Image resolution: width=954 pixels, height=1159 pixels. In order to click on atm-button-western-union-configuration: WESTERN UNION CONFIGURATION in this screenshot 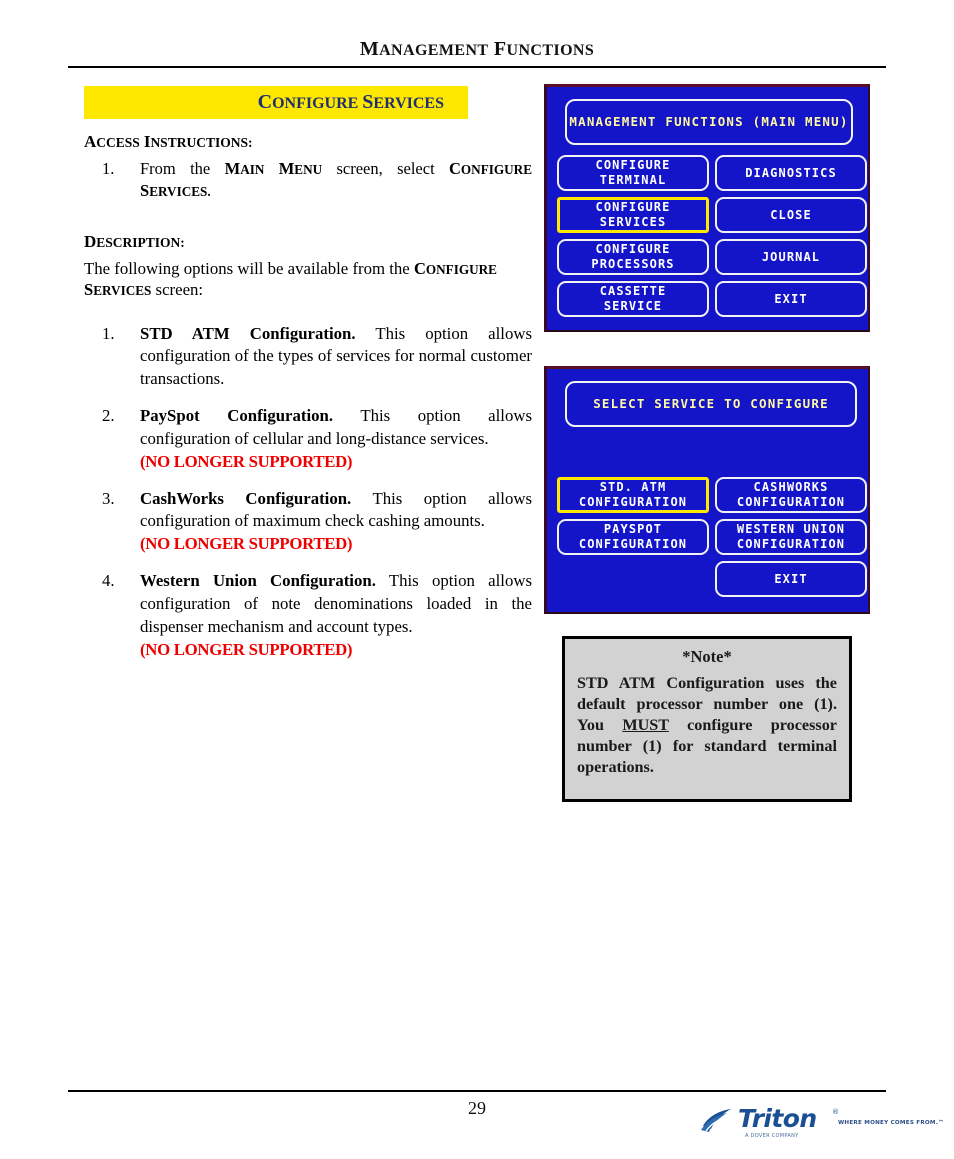, I will do `click(791, 537)`.